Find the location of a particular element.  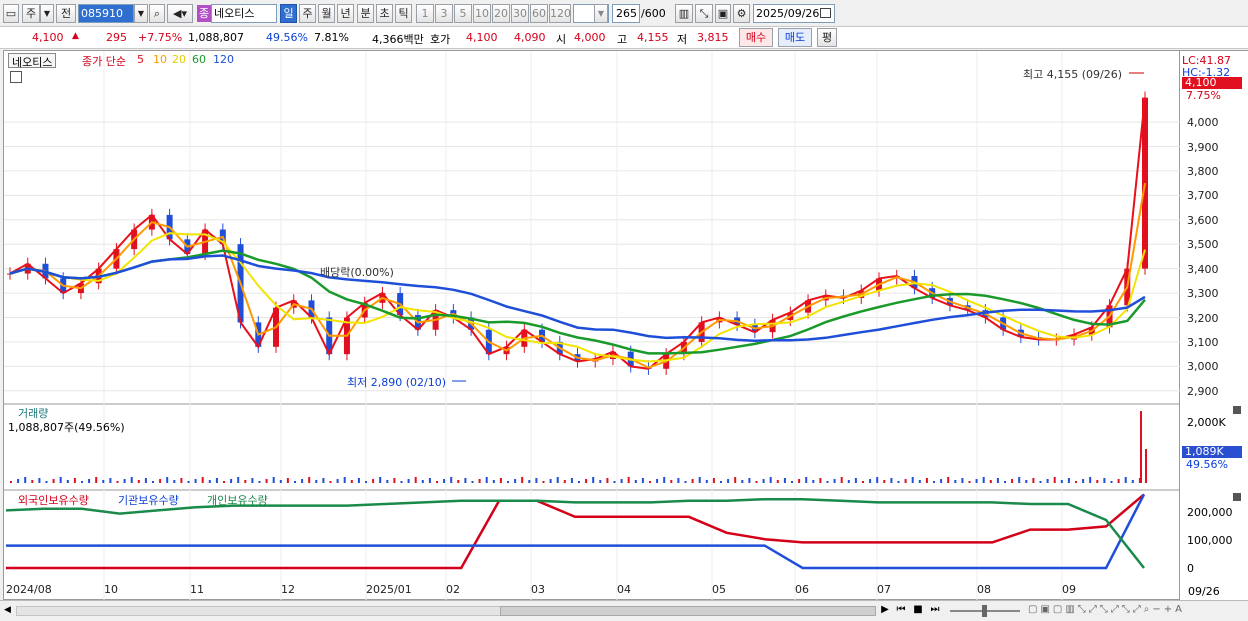

x-axis-last-date: 09/26 is located at coordinates (1204, 591).